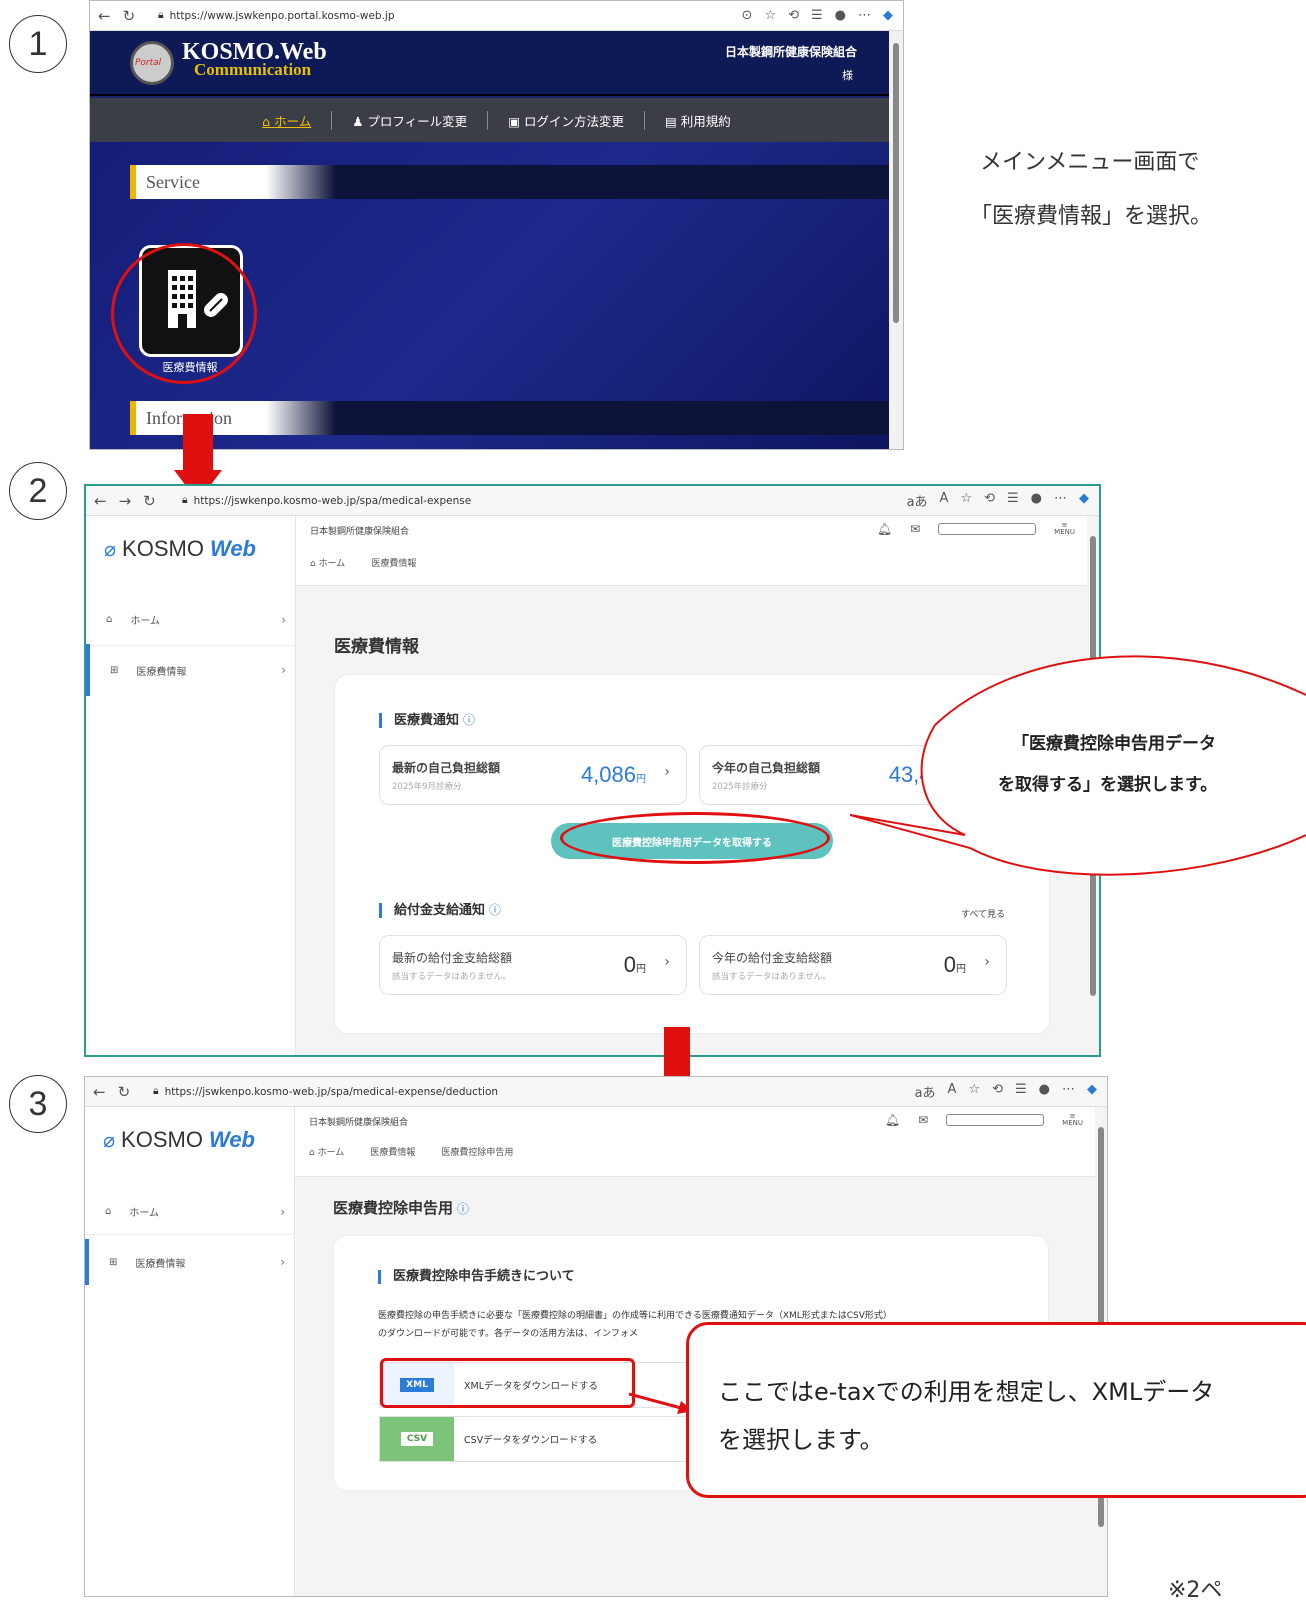 The height and width of the screenshot is (1604, 1306). Describe the element at coordinates (417, 1439) in the screenshot. I see `csv-badge: CSV` at that location.